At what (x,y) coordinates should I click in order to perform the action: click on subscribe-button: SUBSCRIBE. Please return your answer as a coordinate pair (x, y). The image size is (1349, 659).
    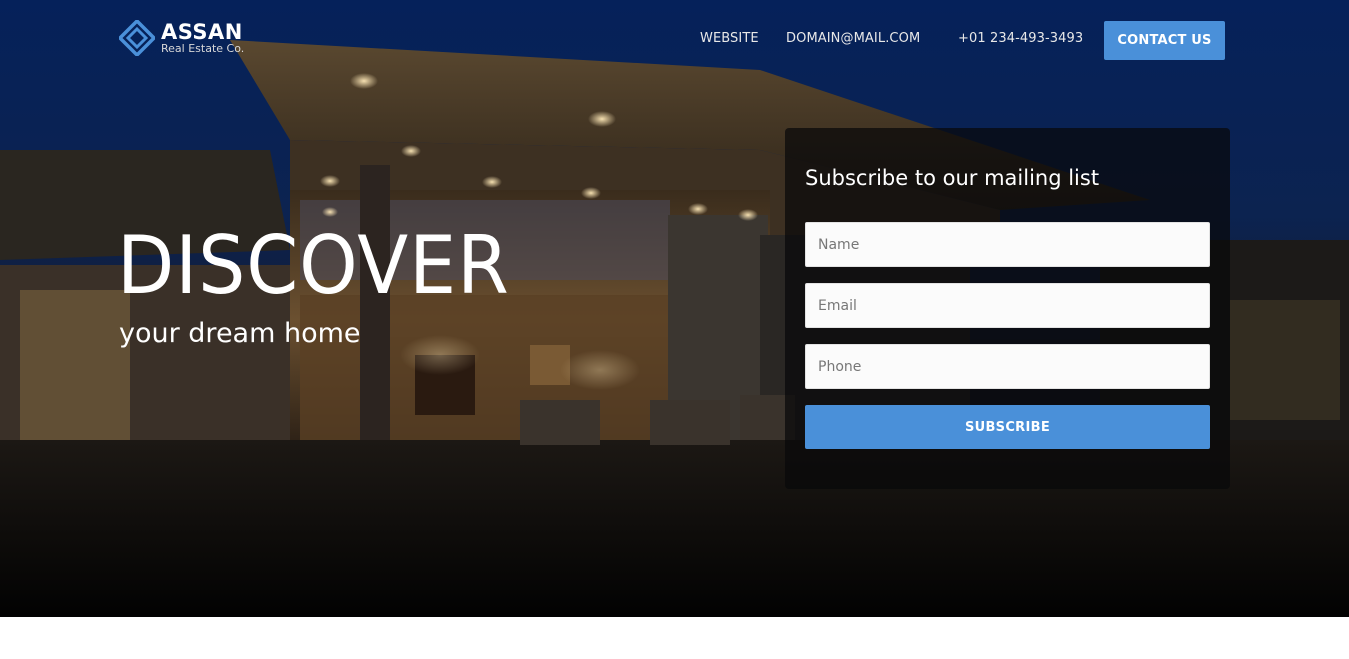
    Looking at the image, I should click on (1007, 427).